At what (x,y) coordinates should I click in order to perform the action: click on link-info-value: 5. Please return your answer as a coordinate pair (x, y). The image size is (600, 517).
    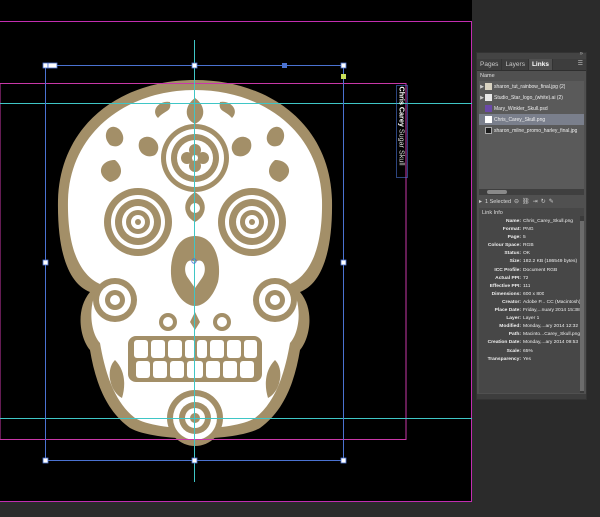
    Looking at the image, I should click on (524, 238).